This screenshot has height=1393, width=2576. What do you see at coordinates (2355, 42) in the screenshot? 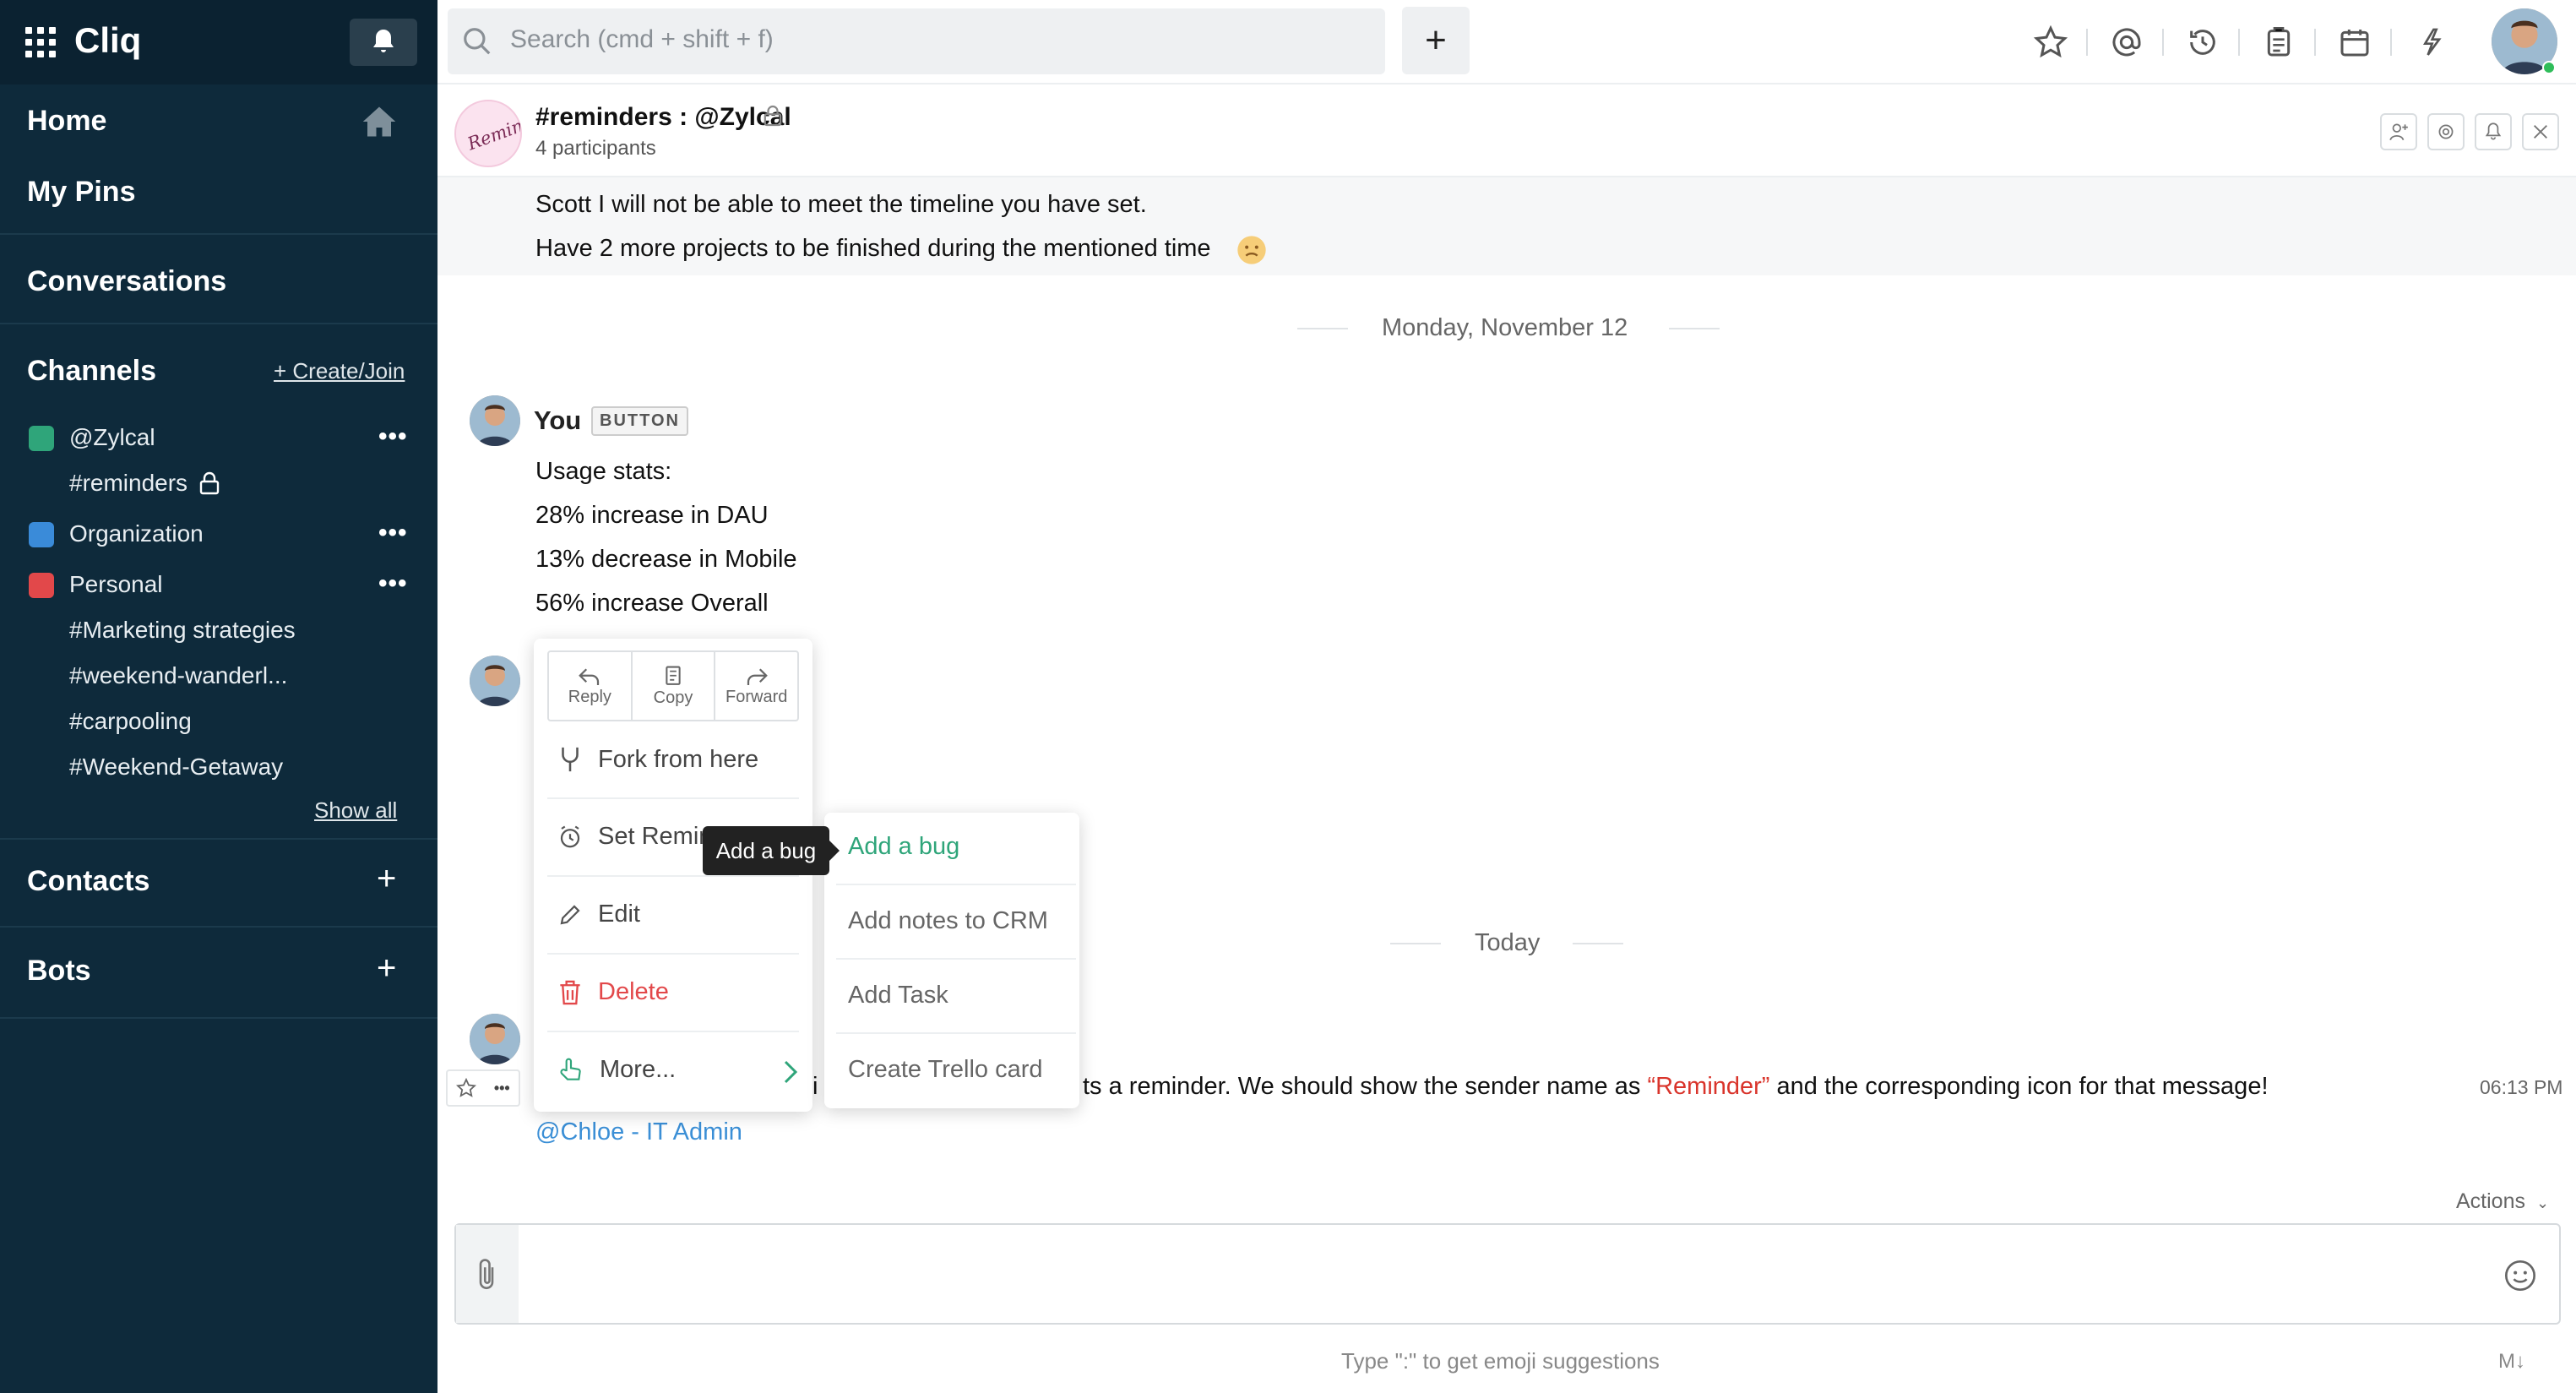
I see `calendar-icon` at bounding box center [2355, 42].